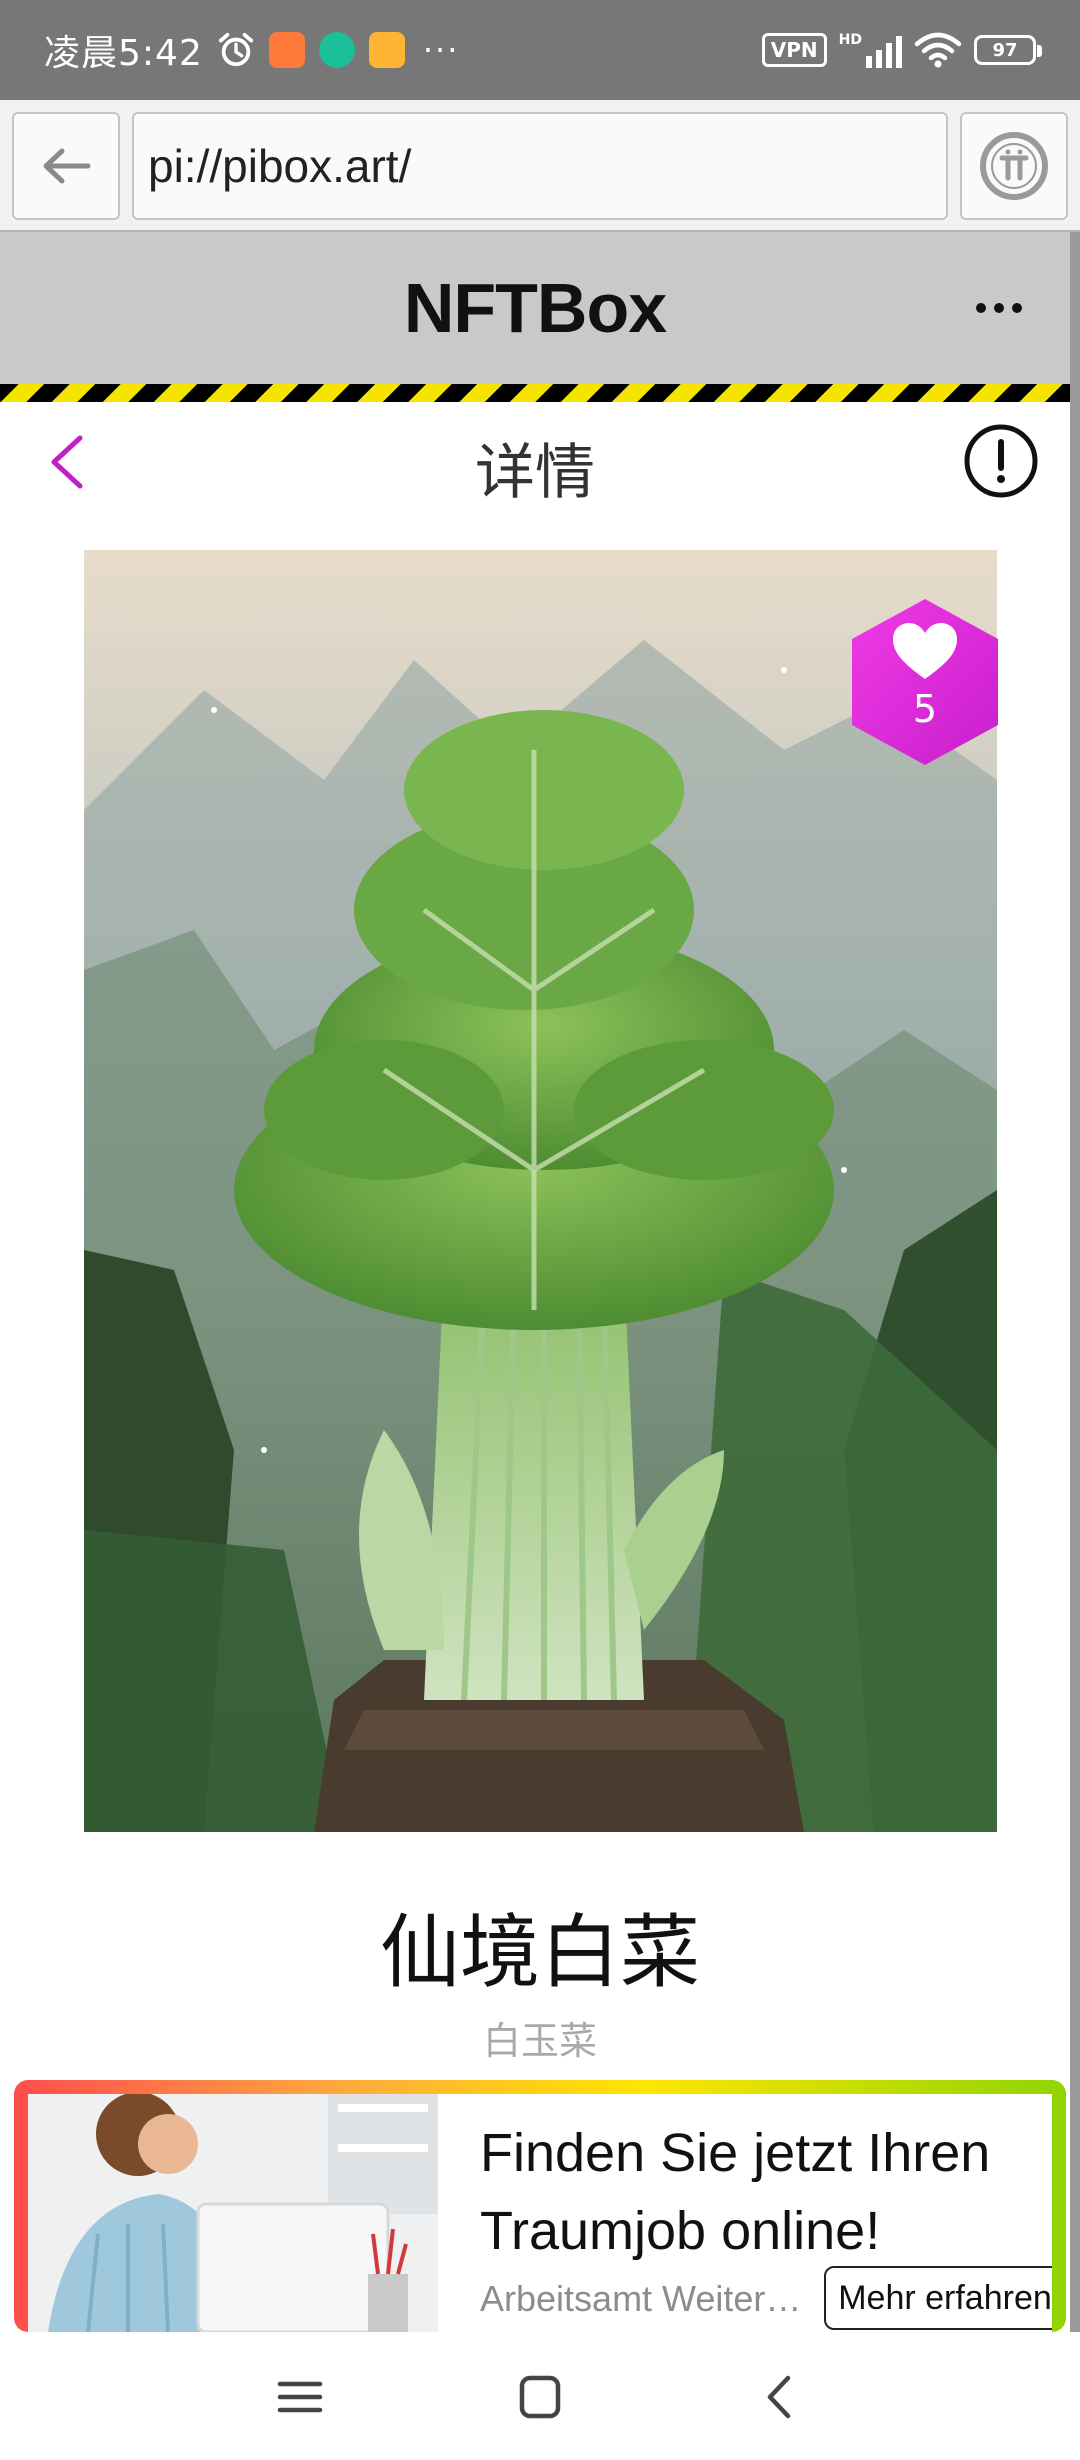 Image resolution: width=1080 pixels, height=2460 pixels. Describe the element at coordinates (300, 2397) in the screenshot. I see `menu-icon` at that location.